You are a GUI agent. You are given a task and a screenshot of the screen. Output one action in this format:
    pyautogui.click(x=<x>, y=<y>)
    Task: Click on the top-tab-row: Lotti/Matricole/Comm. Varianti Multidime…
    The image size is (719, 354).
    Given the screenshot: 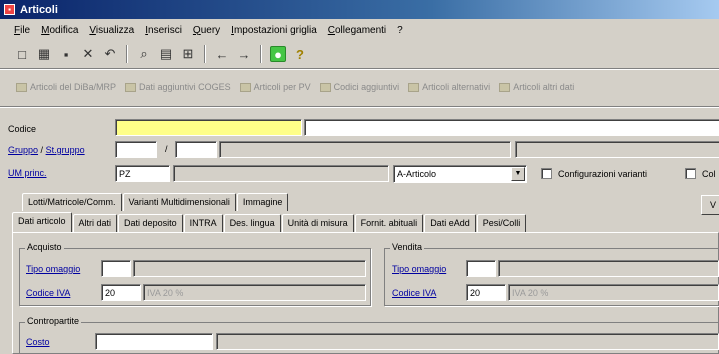 What is the action you would take?
    pyautogui.click(x=155, y=202)
    